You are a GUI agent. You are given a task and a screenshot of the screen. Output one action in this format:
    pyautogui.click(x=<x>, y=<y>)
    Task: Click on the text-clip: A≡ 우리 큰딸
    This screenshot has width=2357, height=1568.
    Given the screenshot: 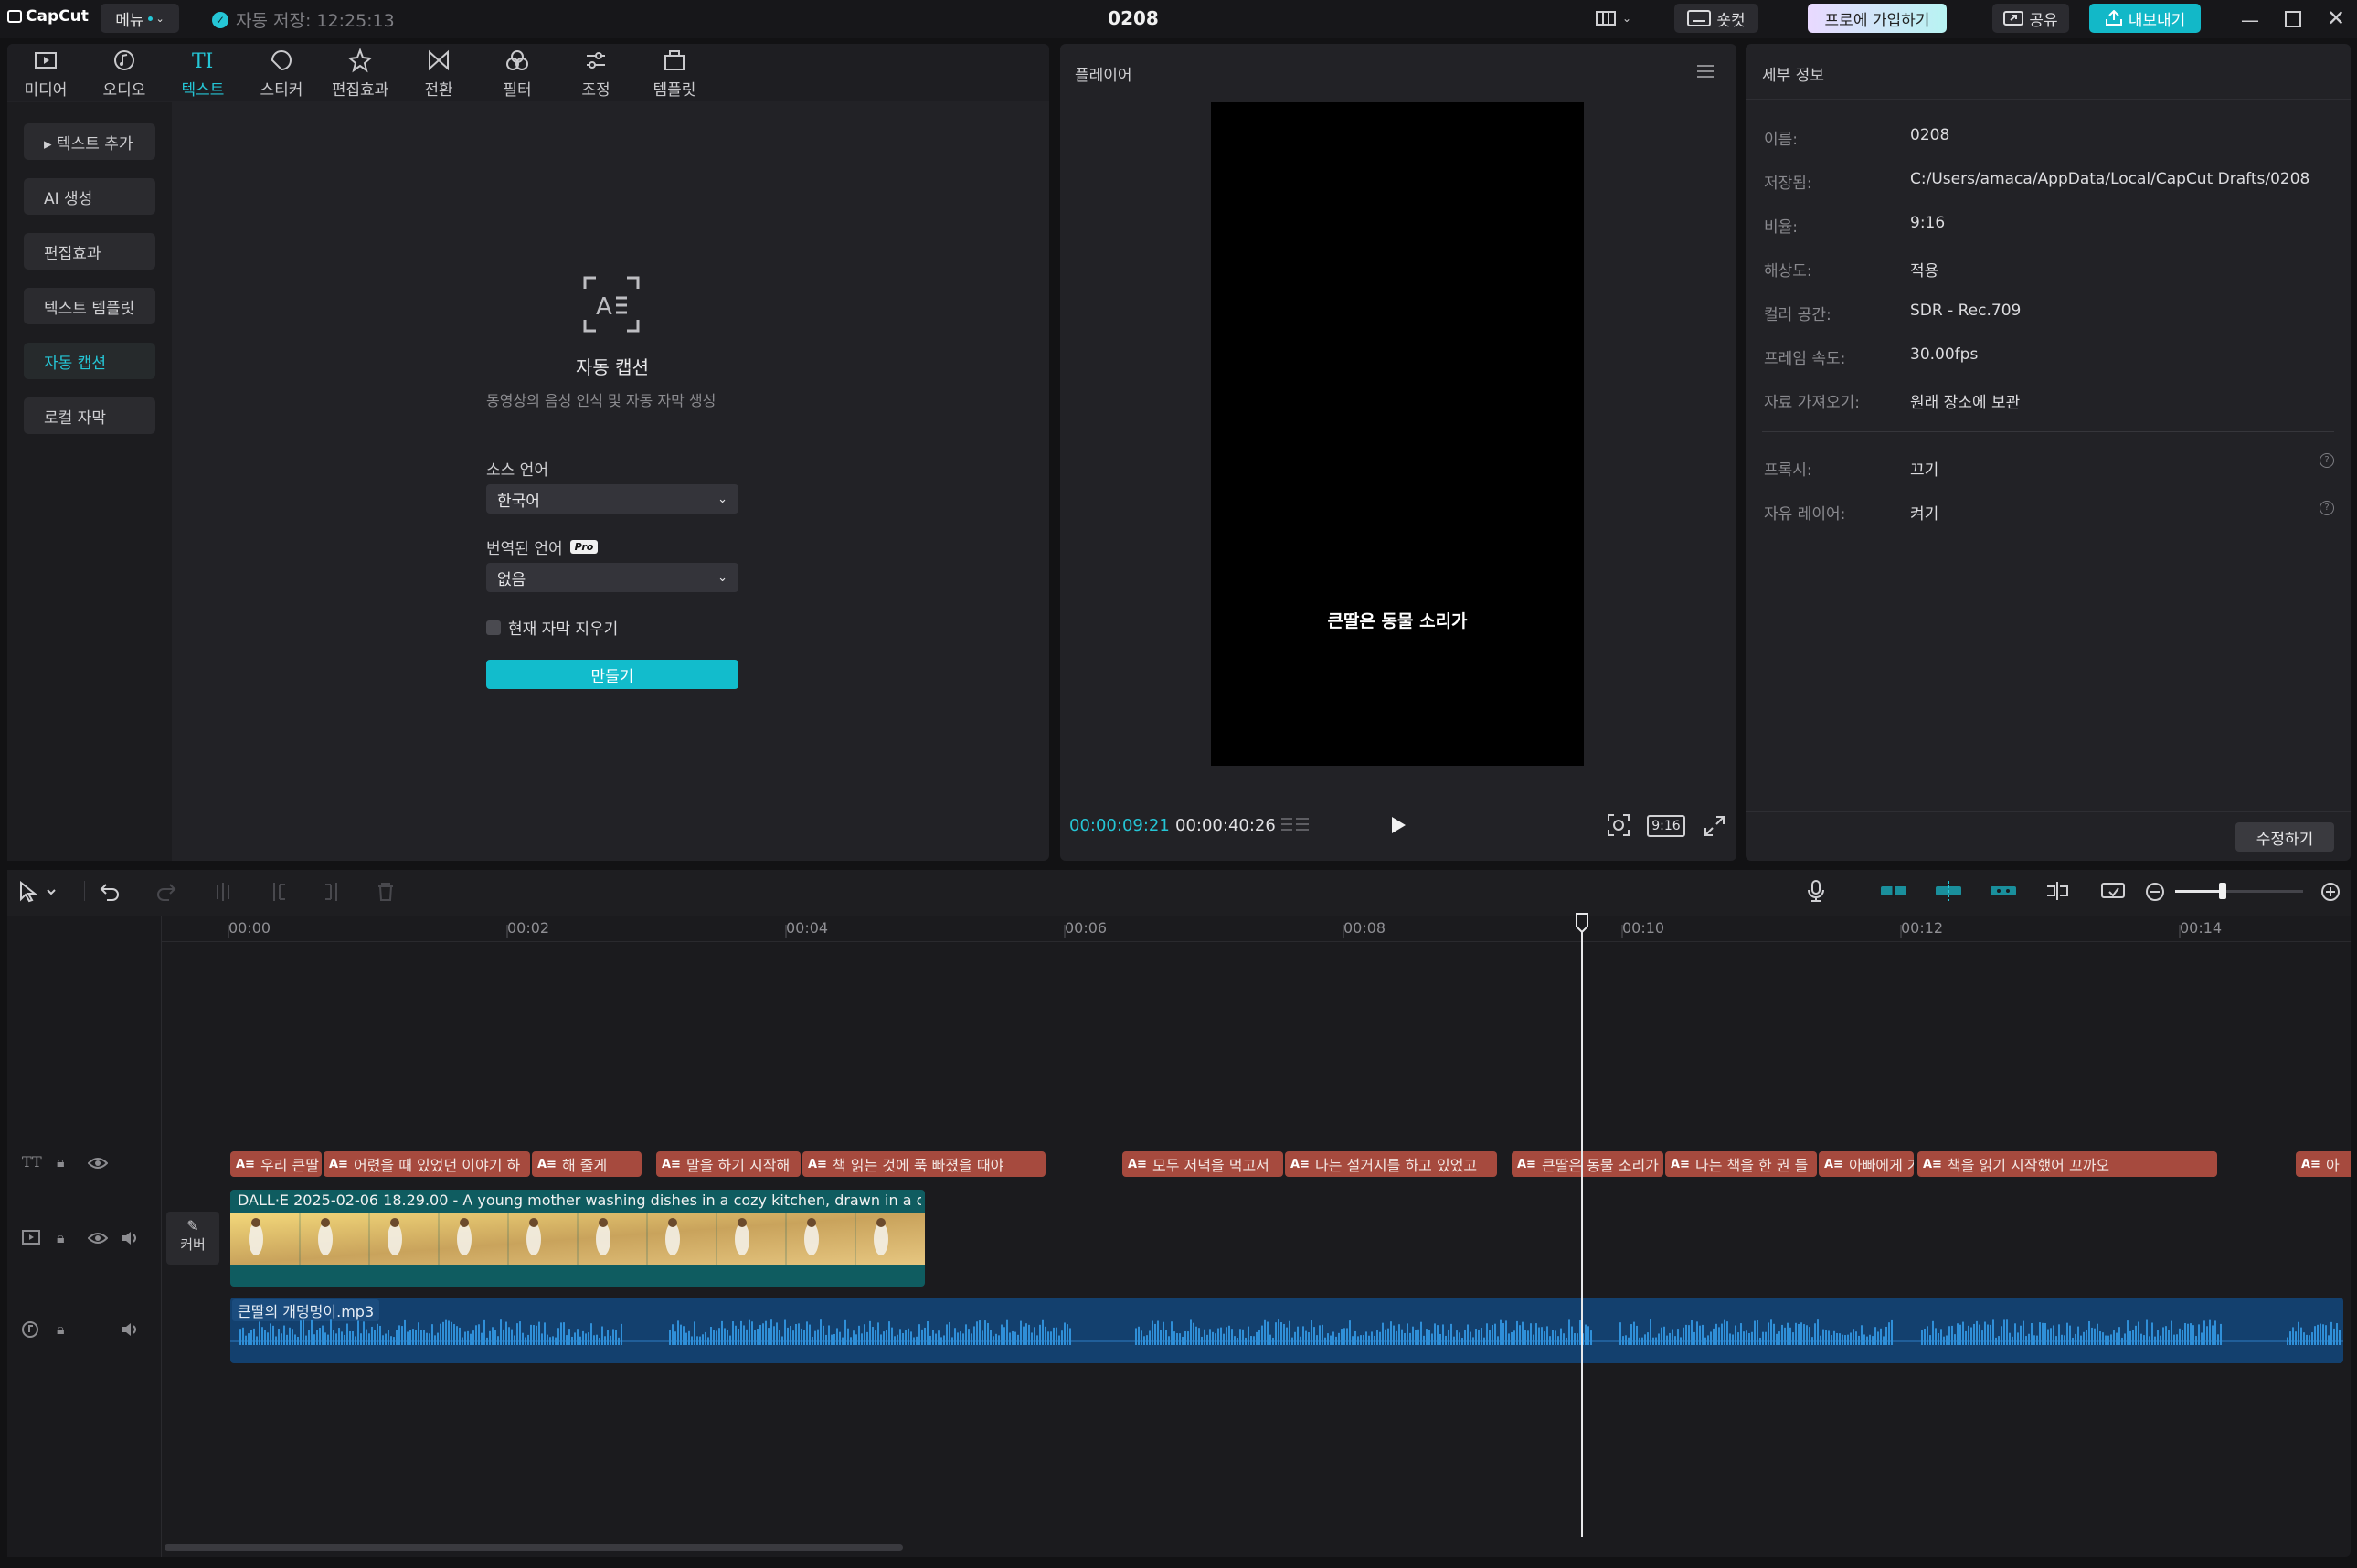 What is the action you would take?
    pyautogui.click(x=276, y=1164)
    